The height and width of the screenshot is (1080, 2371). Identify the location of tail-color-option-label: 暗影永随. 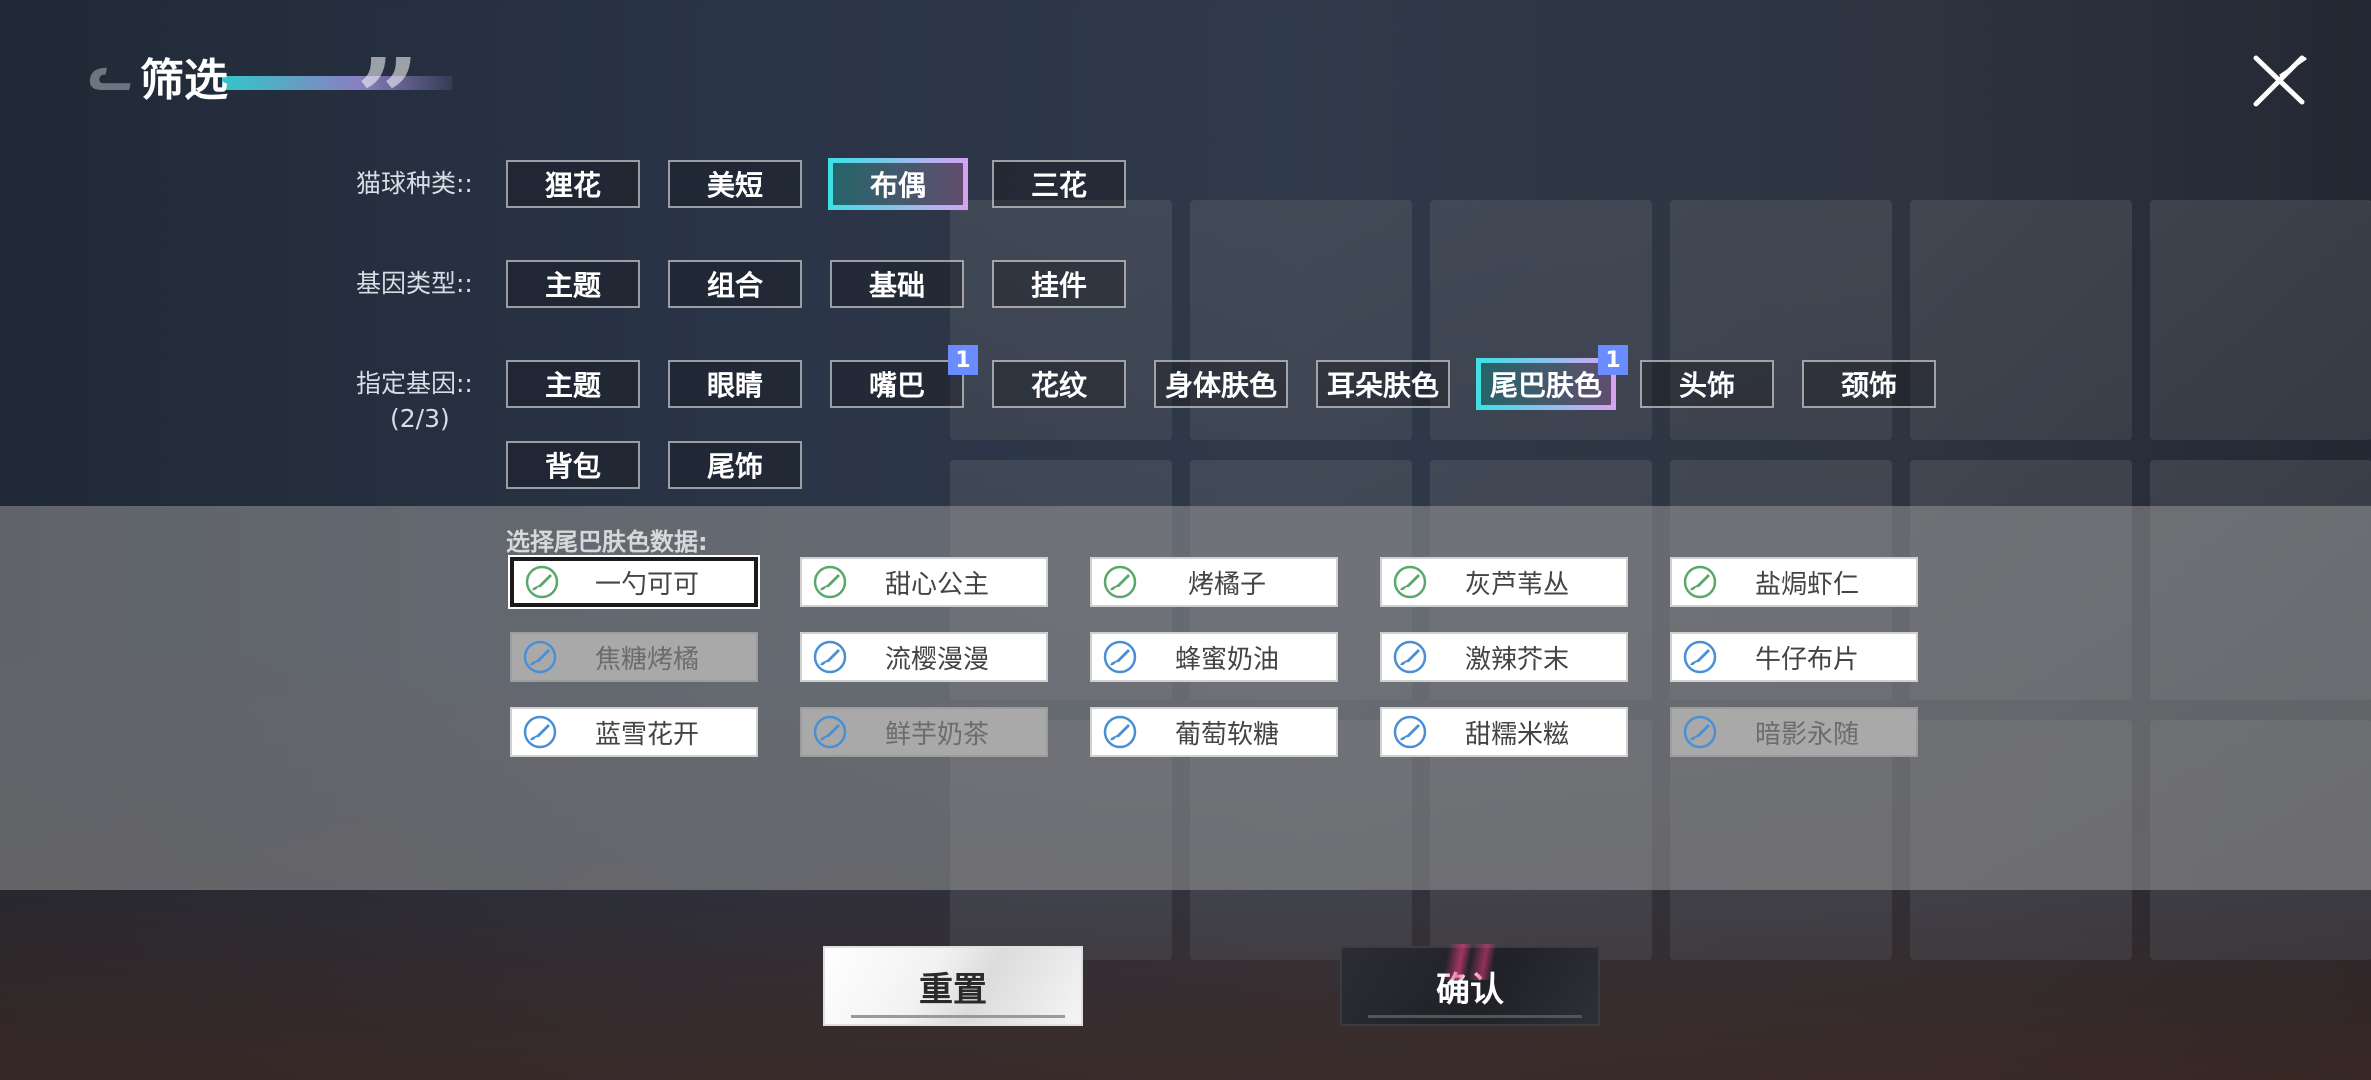
(1806, 734).